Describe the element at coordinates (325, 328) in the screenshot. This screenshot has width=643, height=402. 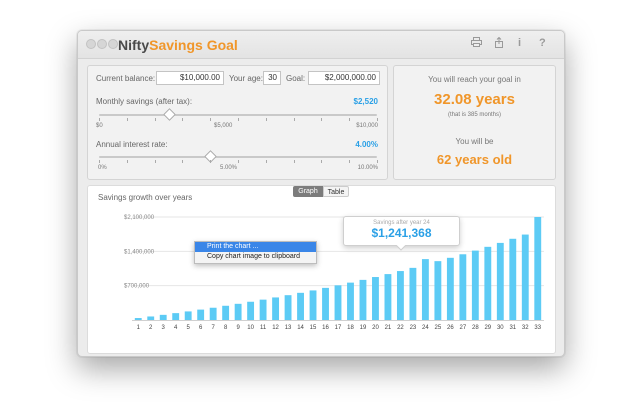
I see `x-tick-label: 16` at that location.